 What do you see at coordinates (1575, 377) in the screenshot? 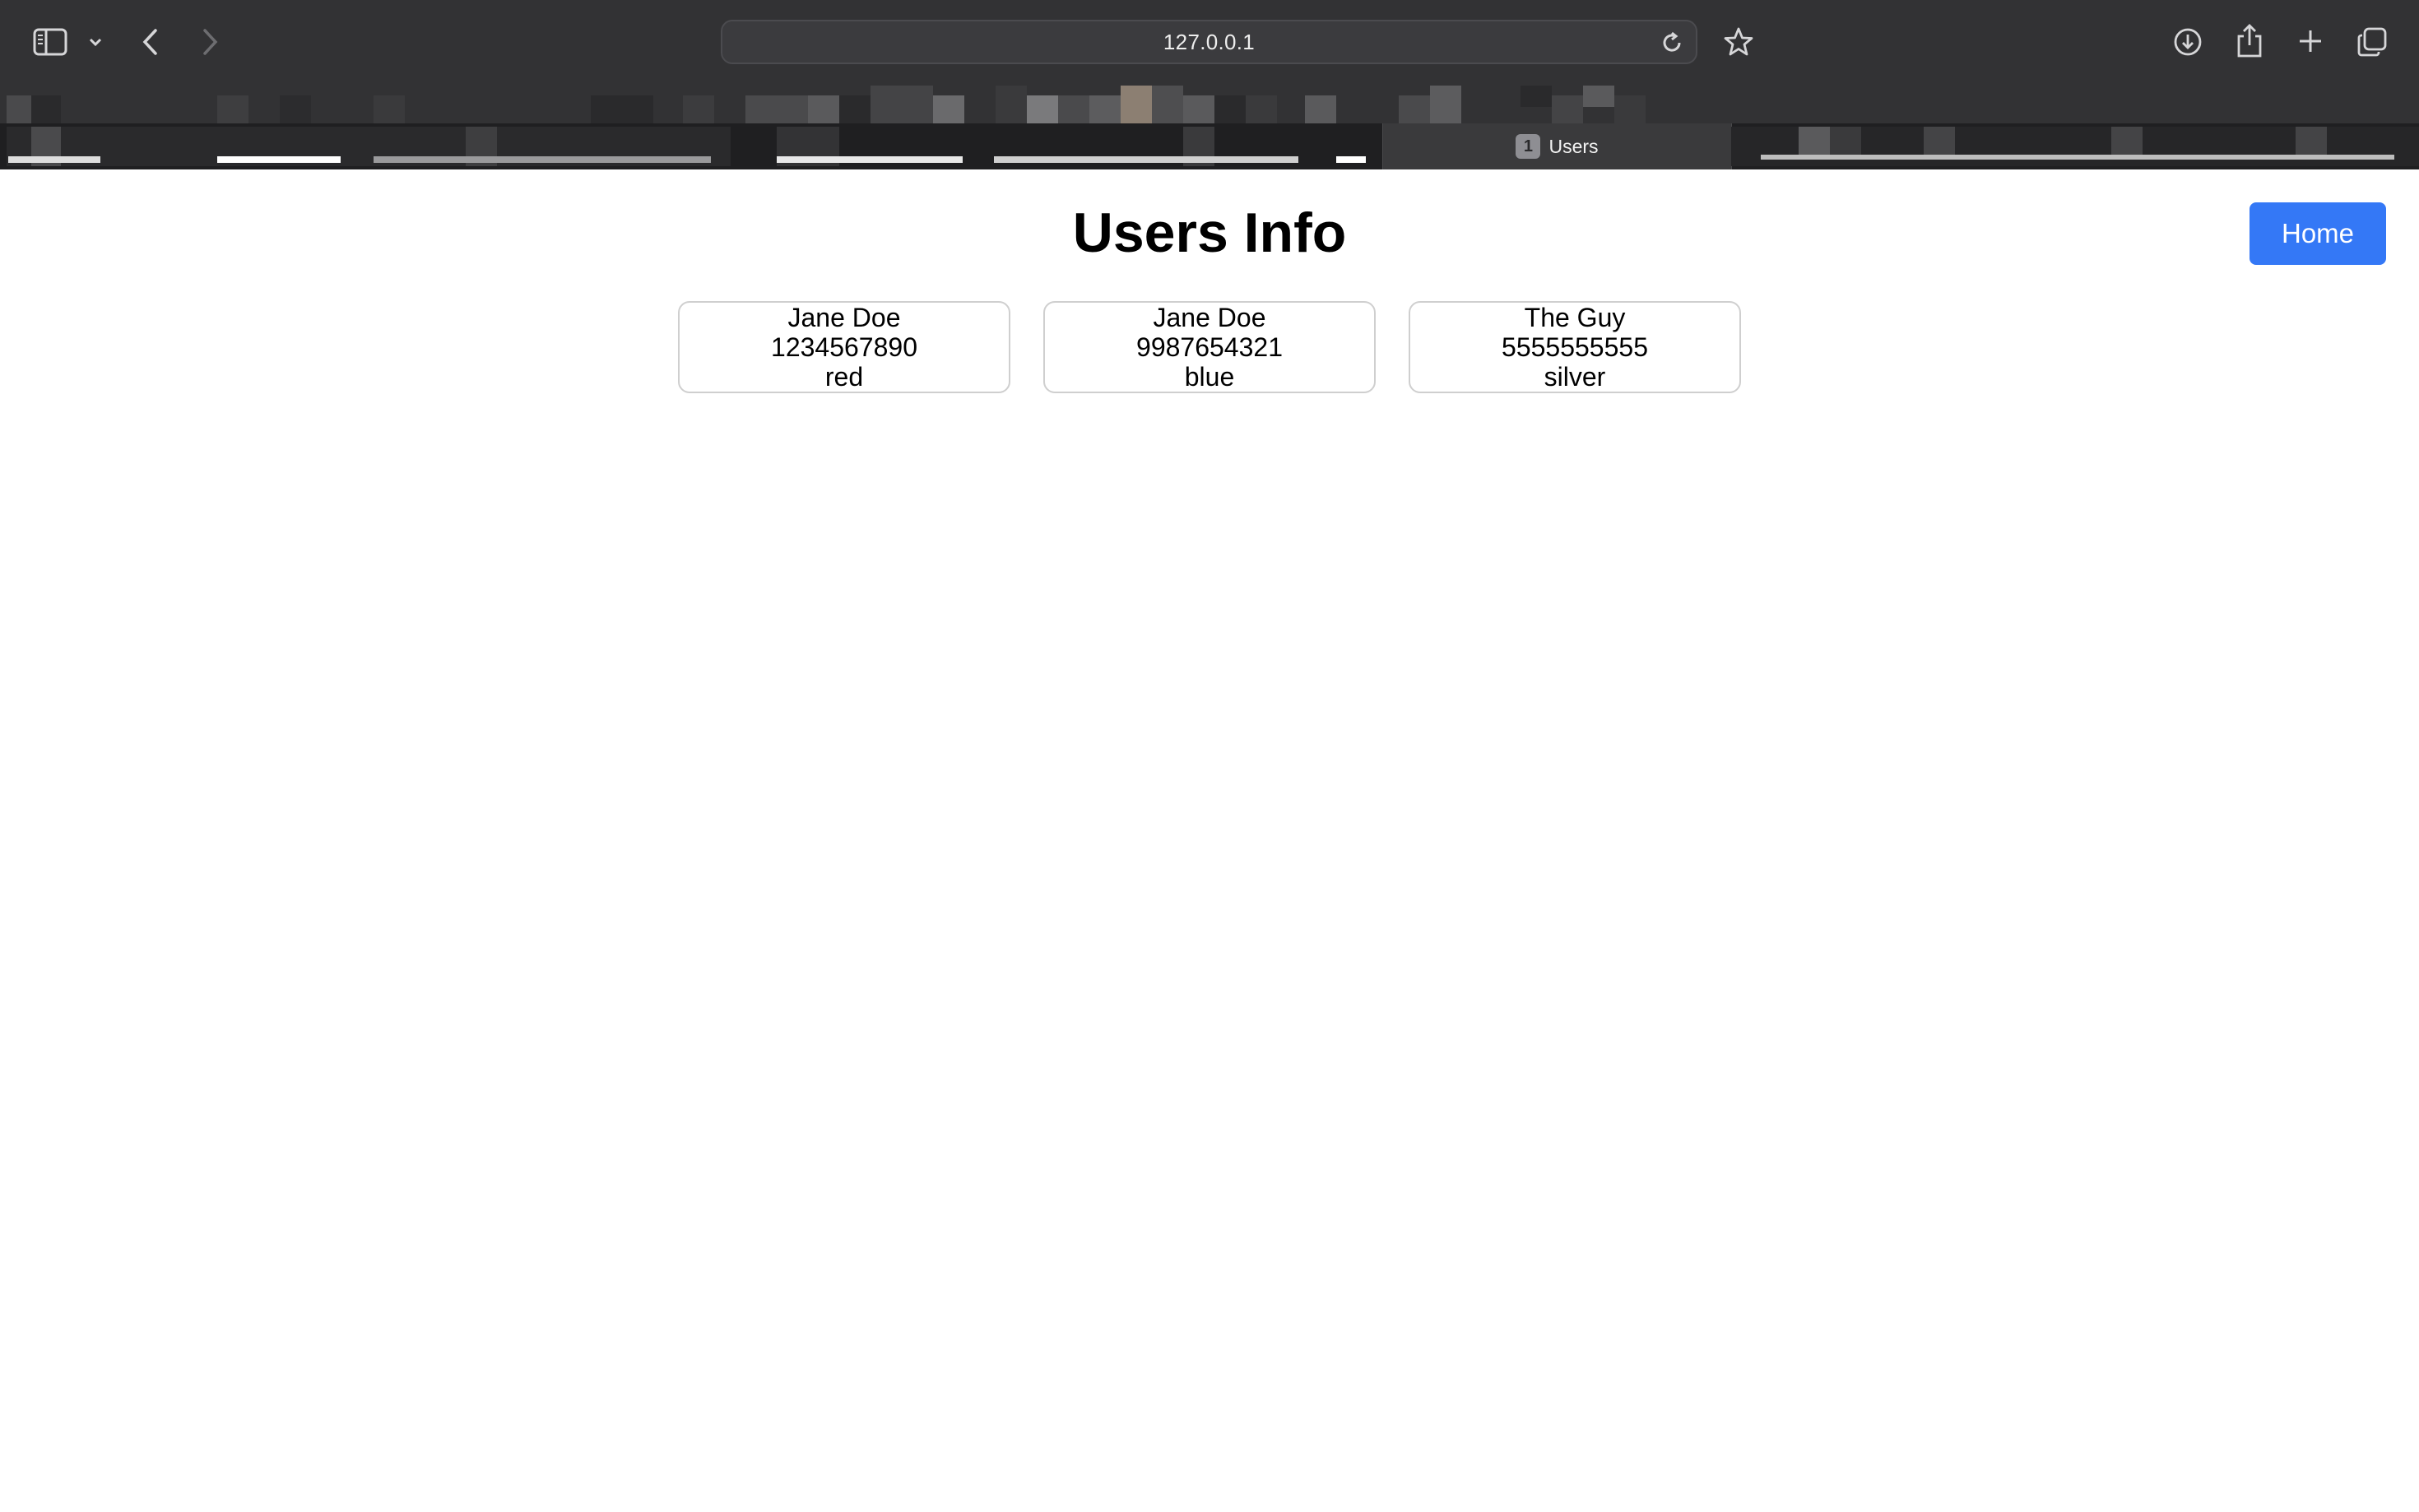
I see `user-color: silver` at bounding box center [1575, 377].